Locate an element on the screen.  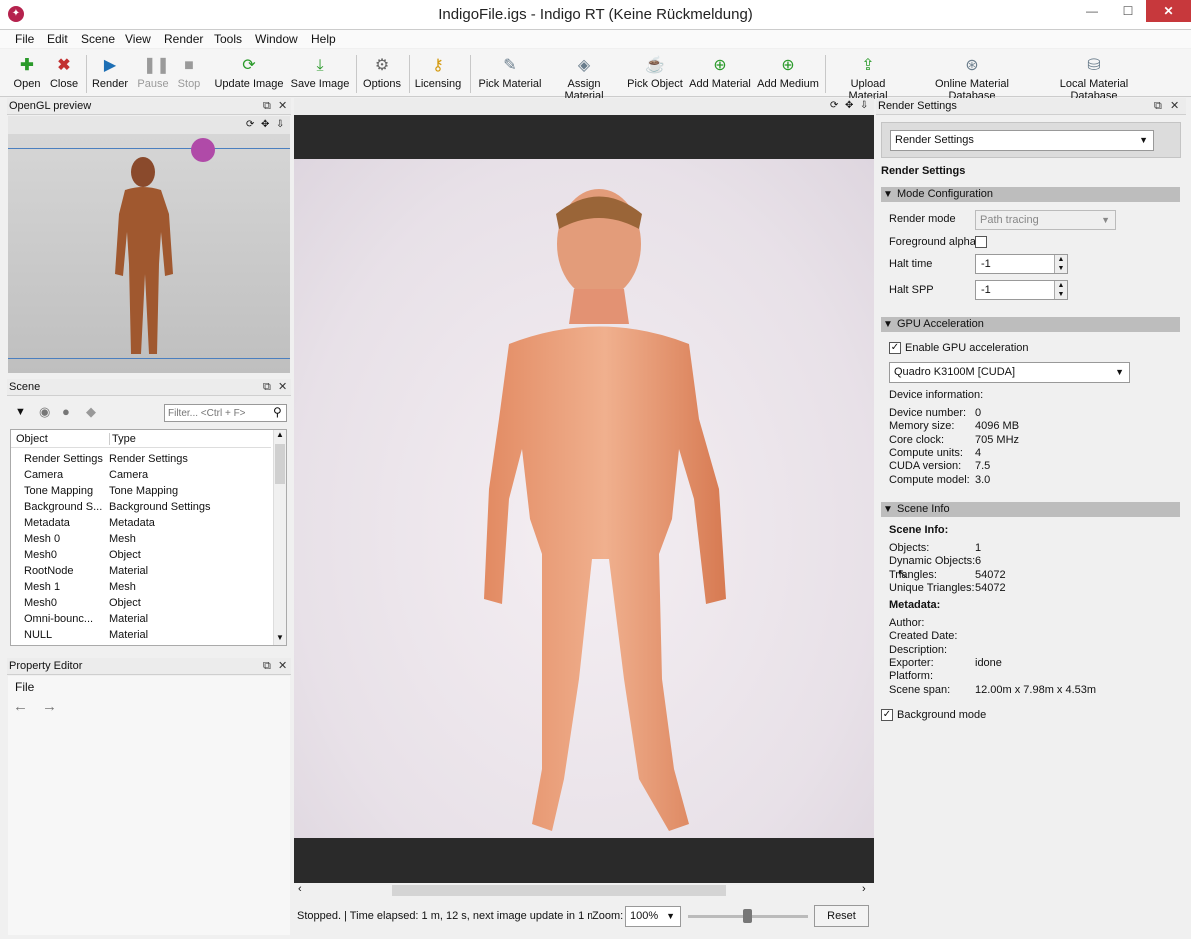
expand-triangle-icon: ▼ is located at coordinates (20, 412).